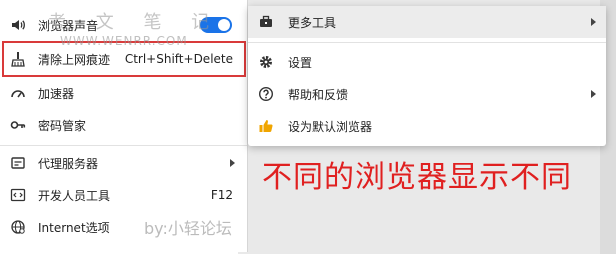 This screenshot has height=254, width=616. What do you see at coordinates (68, 163) in the screenshot?
I see `menu-item-label: 代理服务器` at bounding box center [68, 163].